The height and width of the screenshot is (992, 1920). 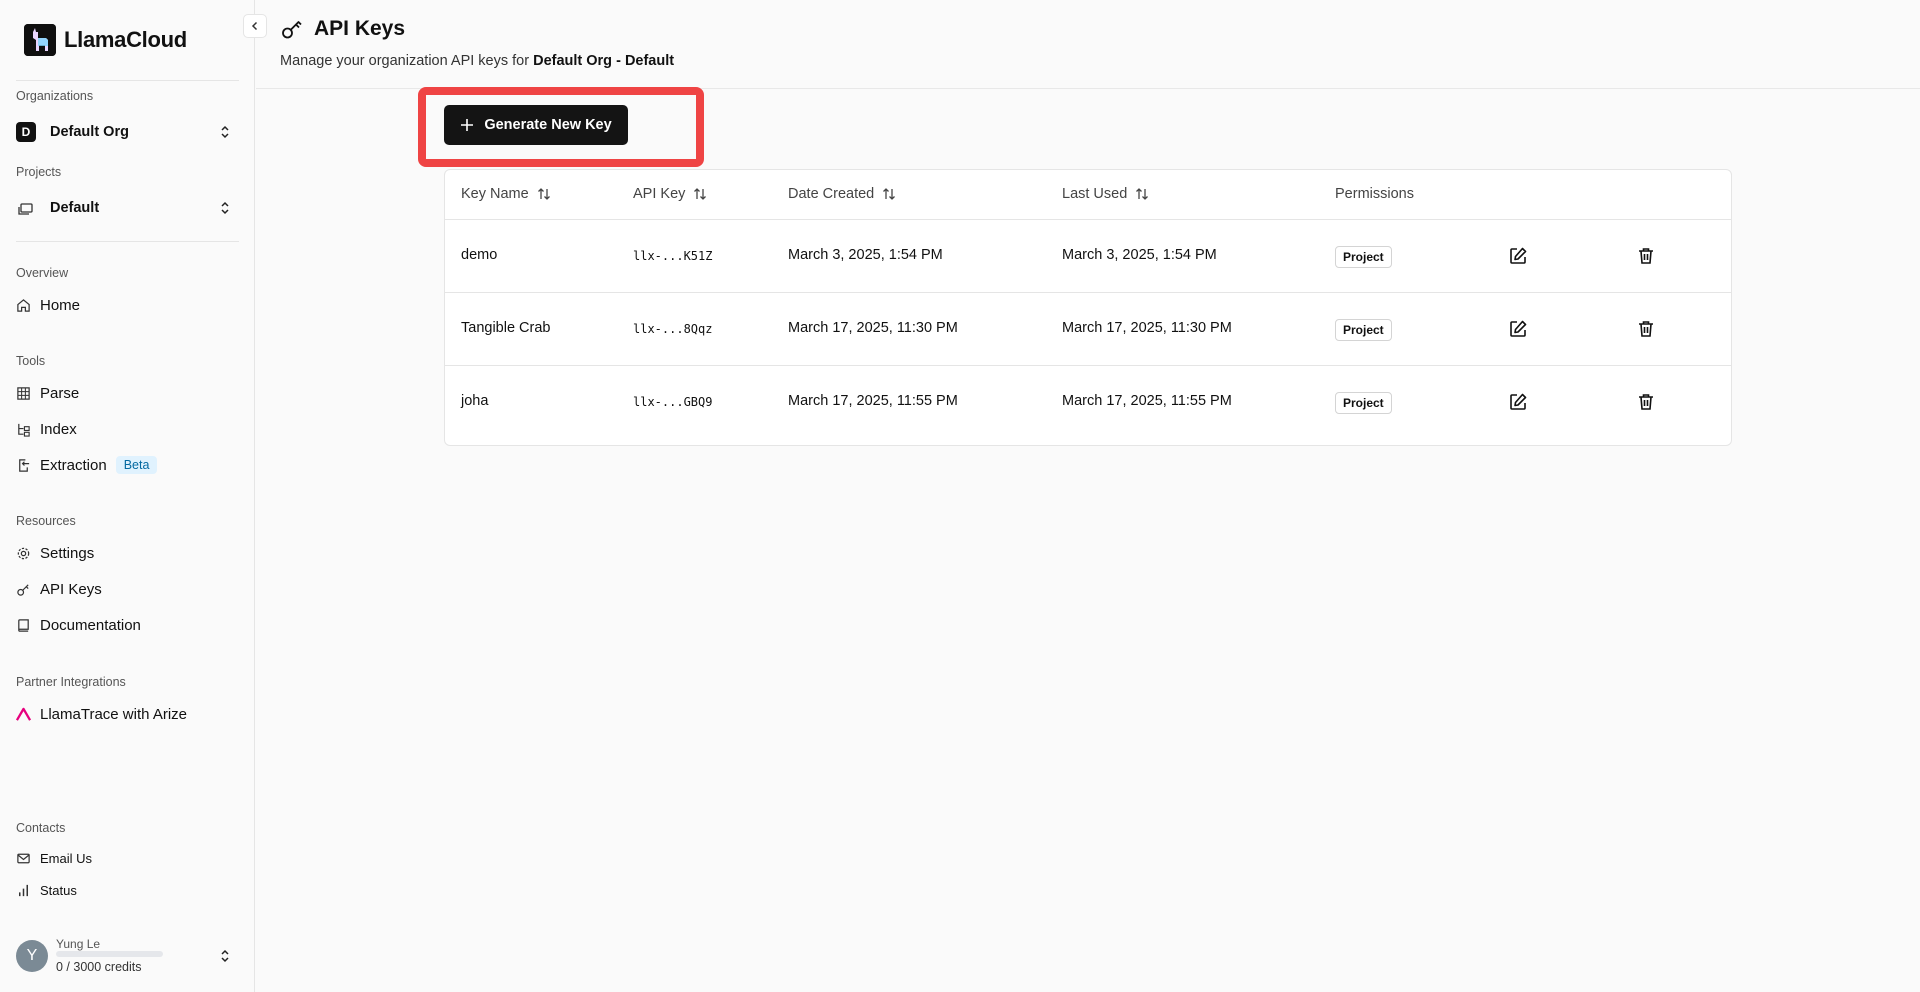 What do you see at coordinates (99, 967) in the screenshot?
I see `user-credits: 0 / 3000 credits` at bounding box center [99, 967].